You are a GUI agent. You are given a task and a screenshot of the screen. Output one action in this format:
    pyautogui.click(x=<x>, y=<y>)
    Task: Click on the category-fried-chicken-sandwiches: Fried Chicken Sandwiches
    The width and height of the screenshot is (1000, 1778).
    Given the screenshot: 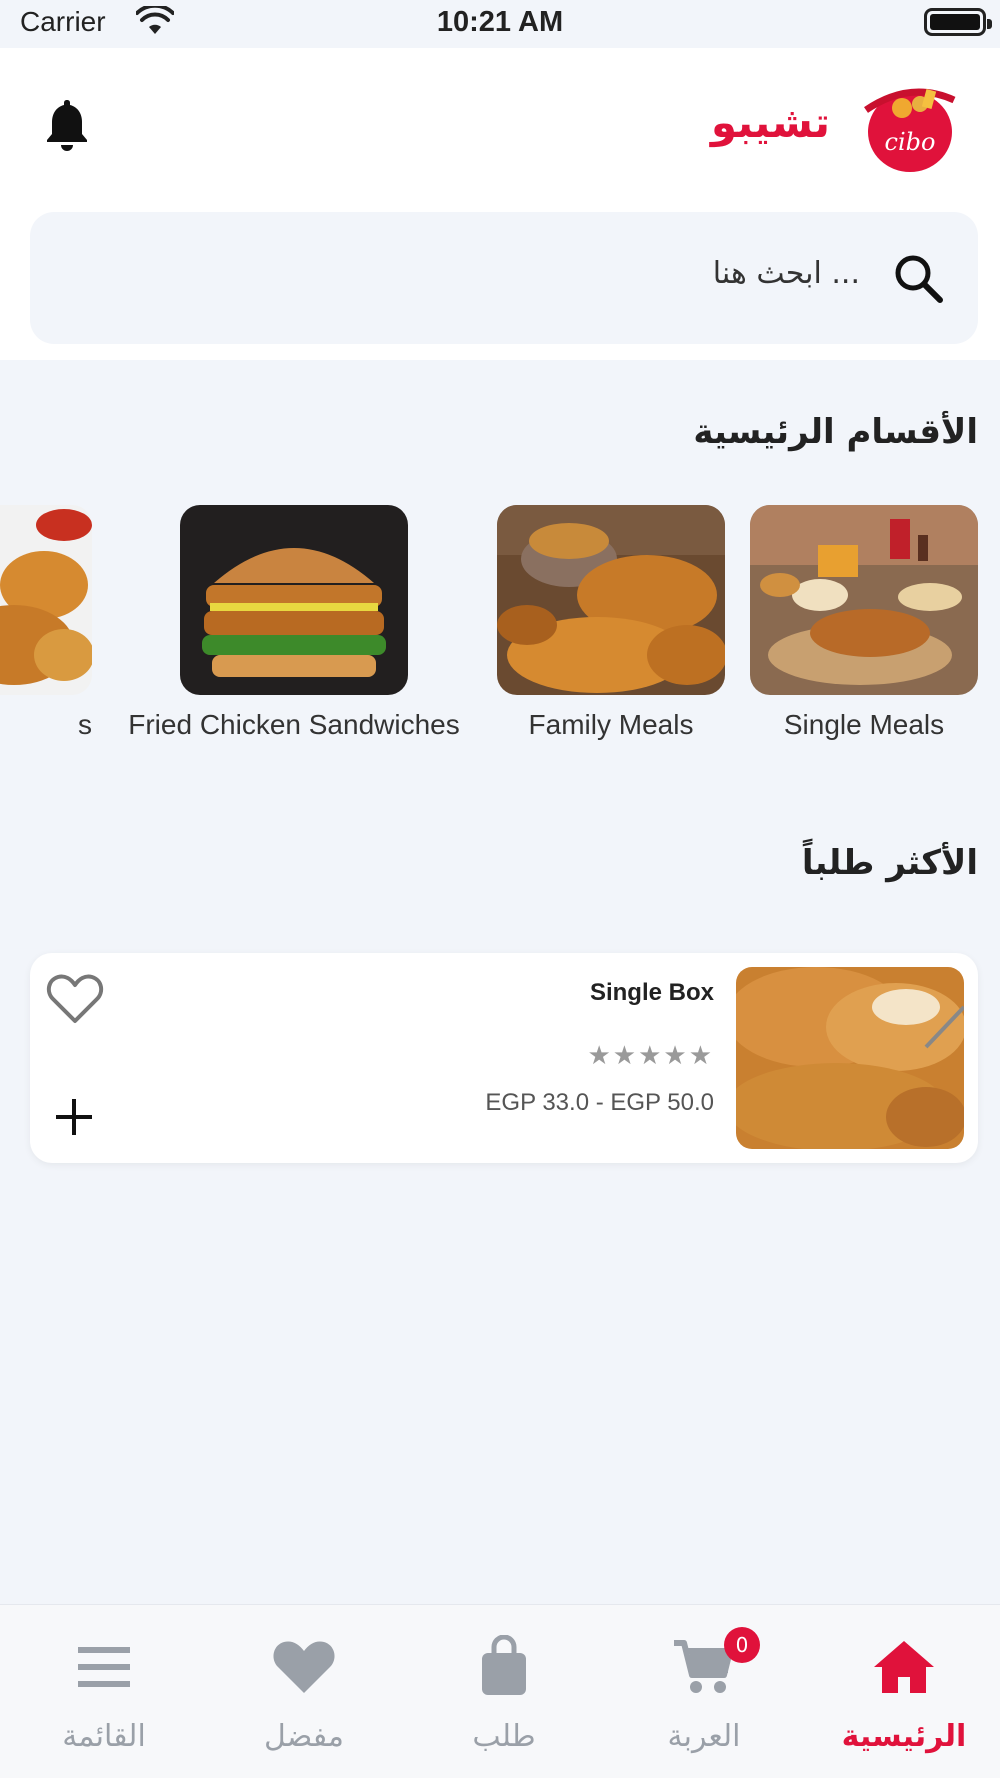 What is the action you would take?
    pyautogui.click(x=294, y=622)
    